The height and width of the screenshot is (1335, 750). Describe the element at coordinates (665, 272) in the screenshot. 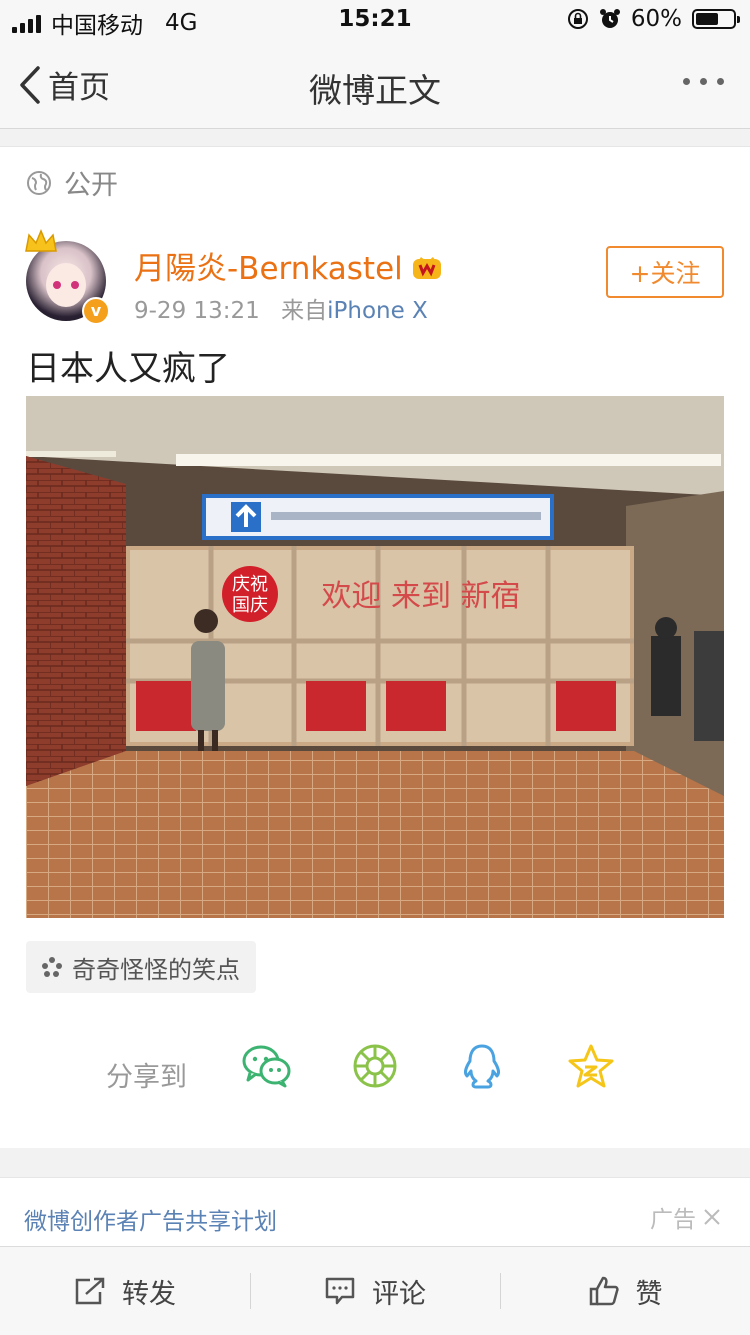

I see `follow-button: +关注` at that location.